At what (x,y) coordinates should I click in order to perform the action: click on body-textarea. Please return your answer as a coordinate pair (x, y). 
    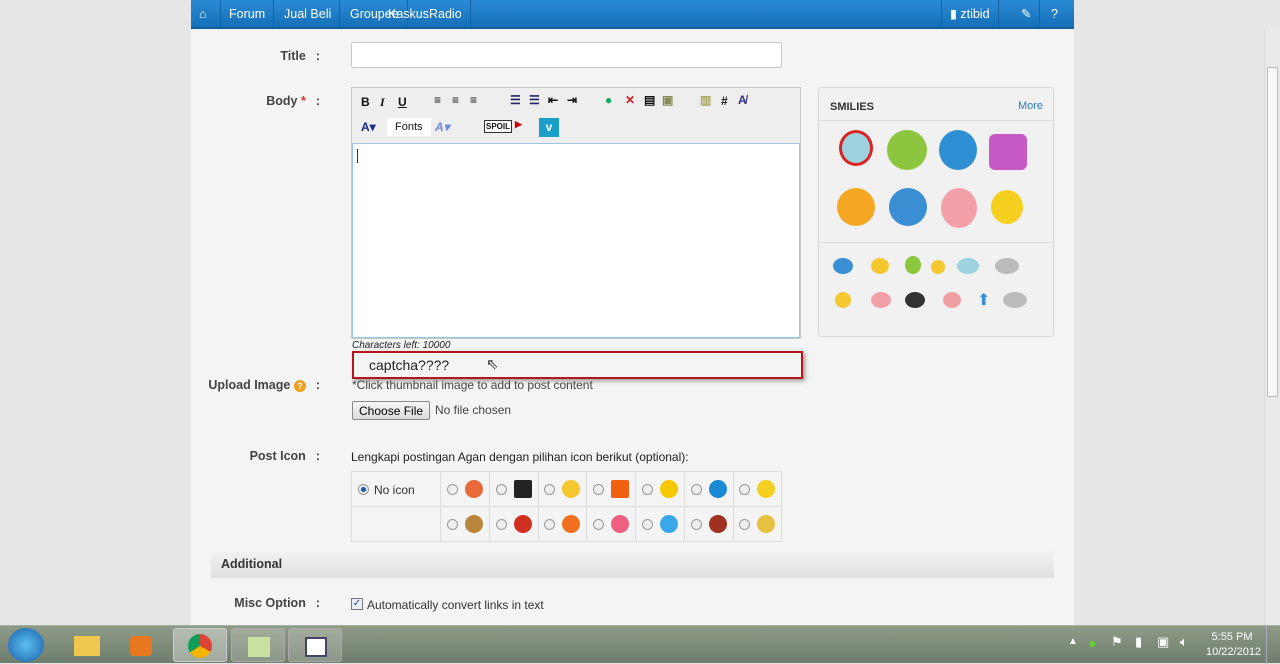
    Looking at the image, I should click on (576, 240).